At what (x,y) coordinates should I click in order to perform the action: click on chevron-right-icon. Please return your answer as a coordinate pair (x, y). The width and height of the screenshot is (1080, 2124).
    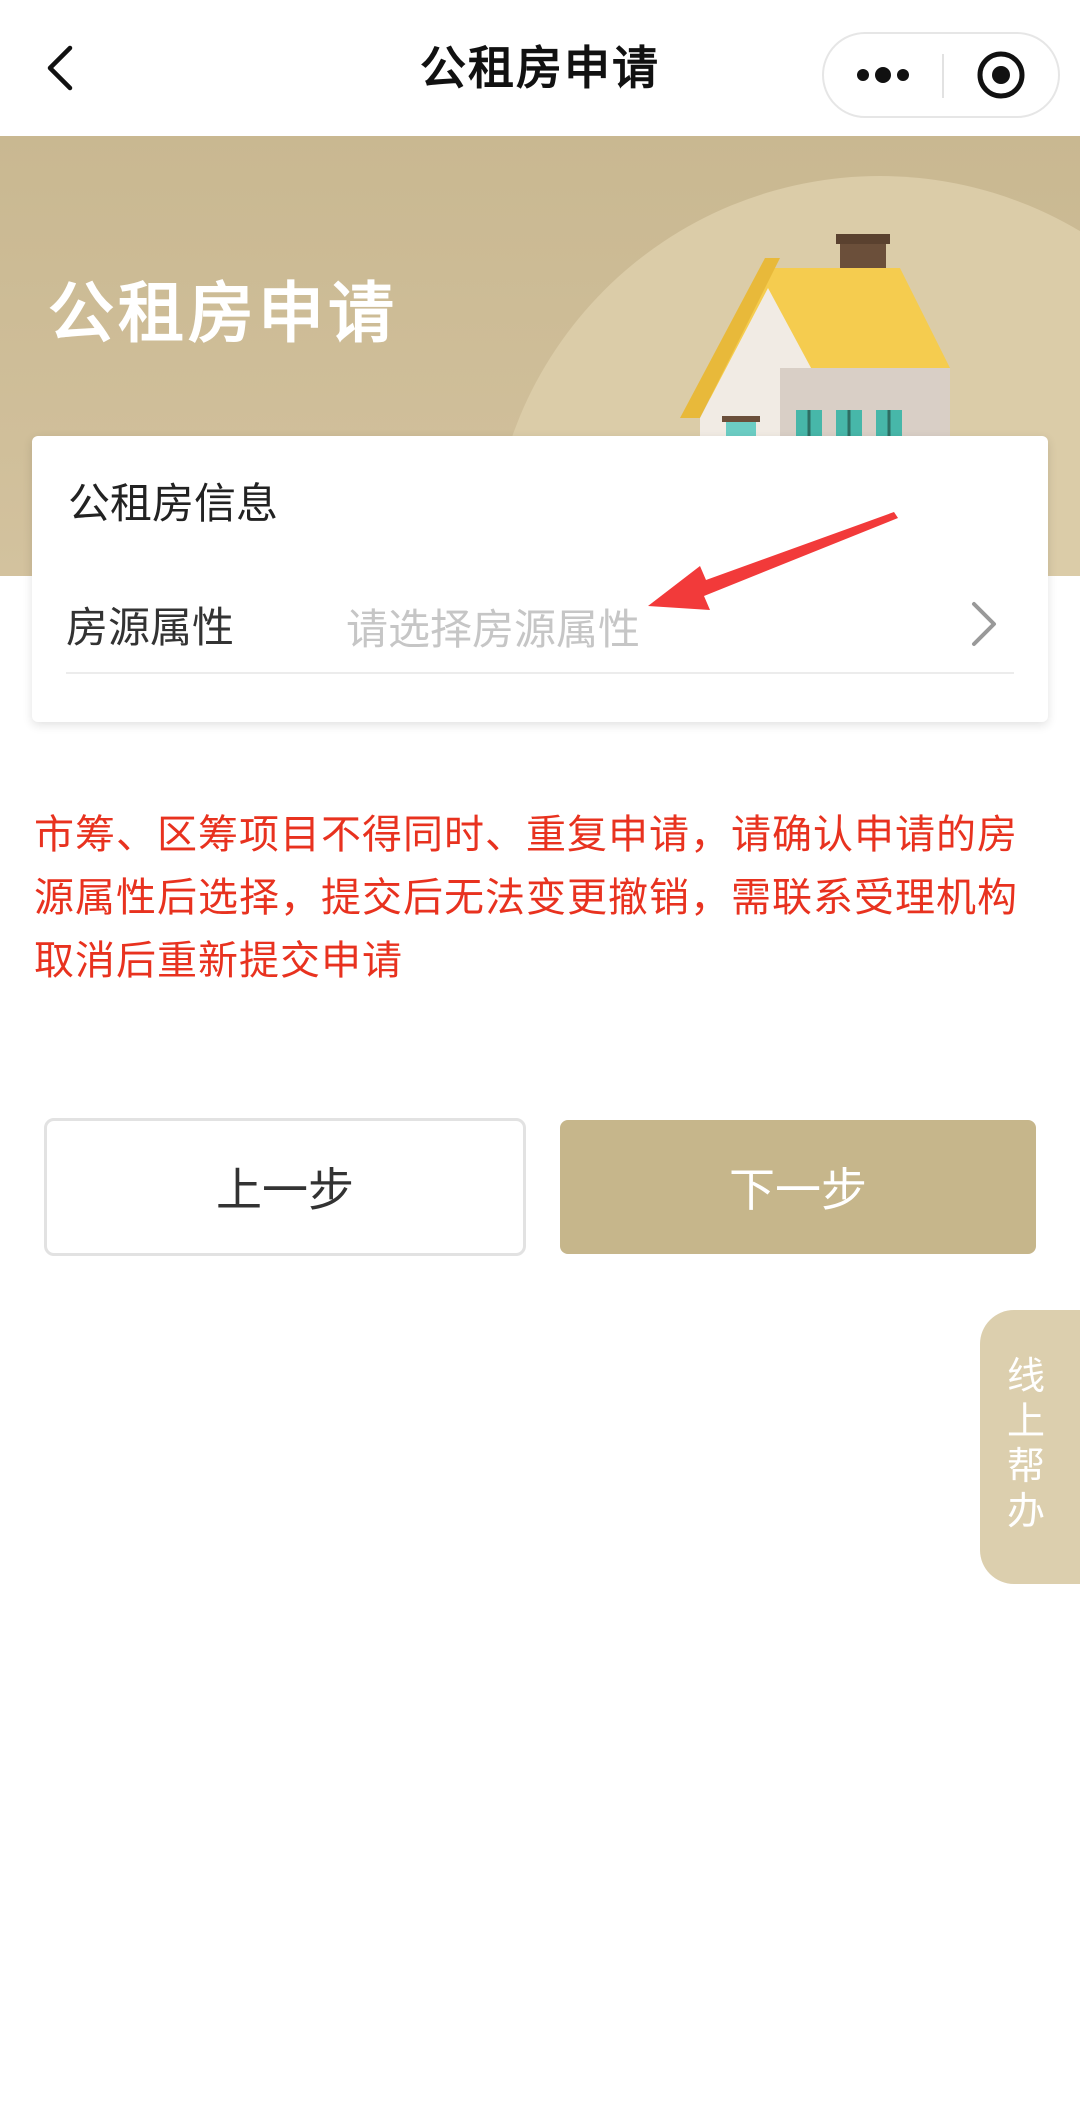
    Looking at the image, I should click on (984, 624).